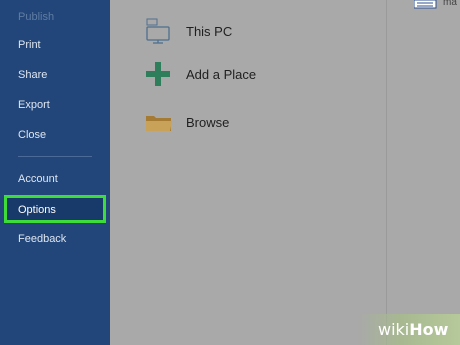 Image resolution: width=460 pixels, height=345 pixels. Describe the element at coordinates (425, 4) in the screenshot. I see `document-icon` at that location.